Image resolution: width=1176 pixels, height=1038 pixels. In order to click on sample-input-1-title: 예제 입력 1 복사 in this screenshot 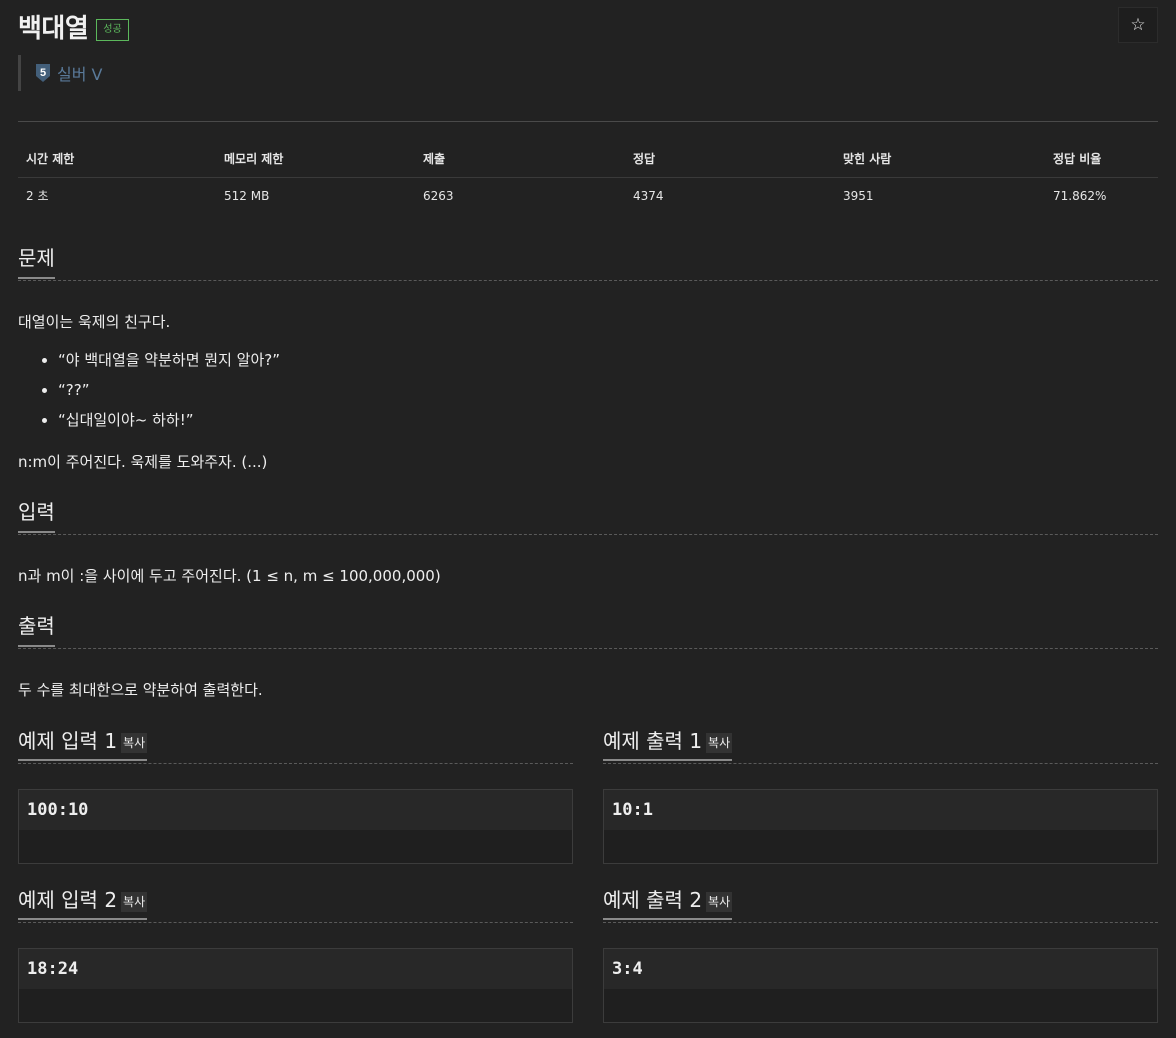, I will do `click(83, 746)`.